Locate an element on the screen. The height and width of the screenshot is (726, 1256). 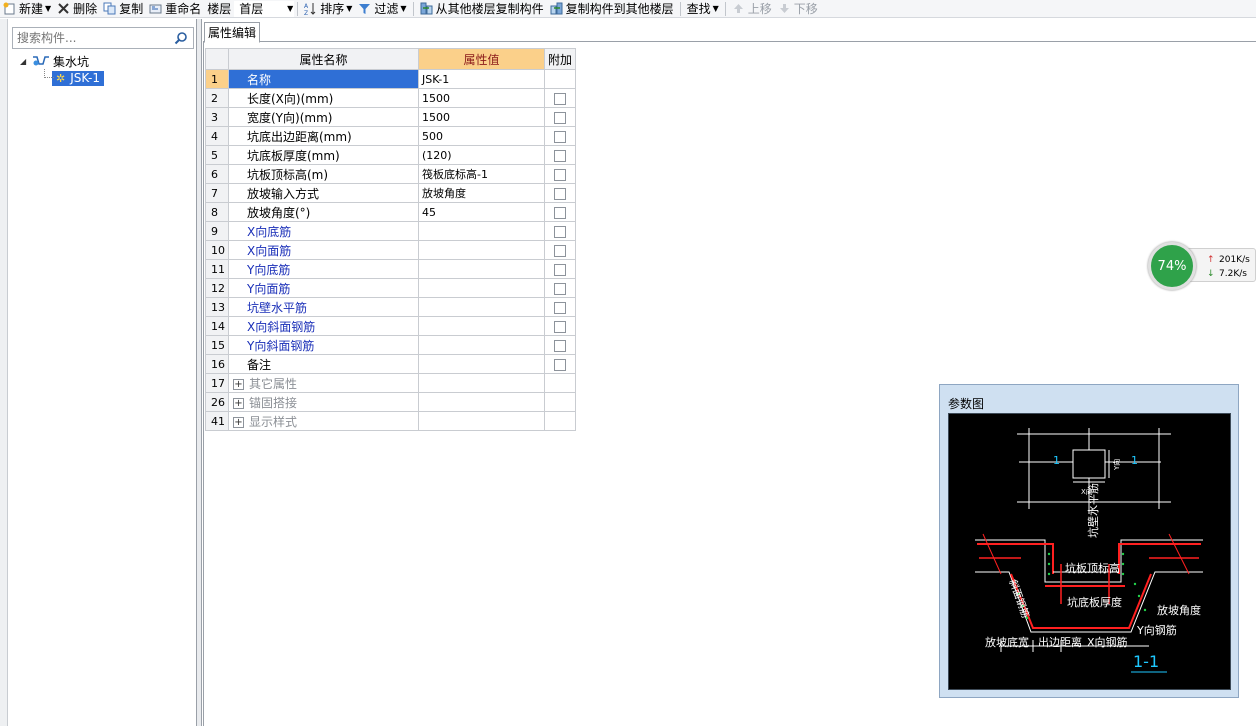
table-row: 26 + 锚固搭接 is located at coordinates (391, 402).